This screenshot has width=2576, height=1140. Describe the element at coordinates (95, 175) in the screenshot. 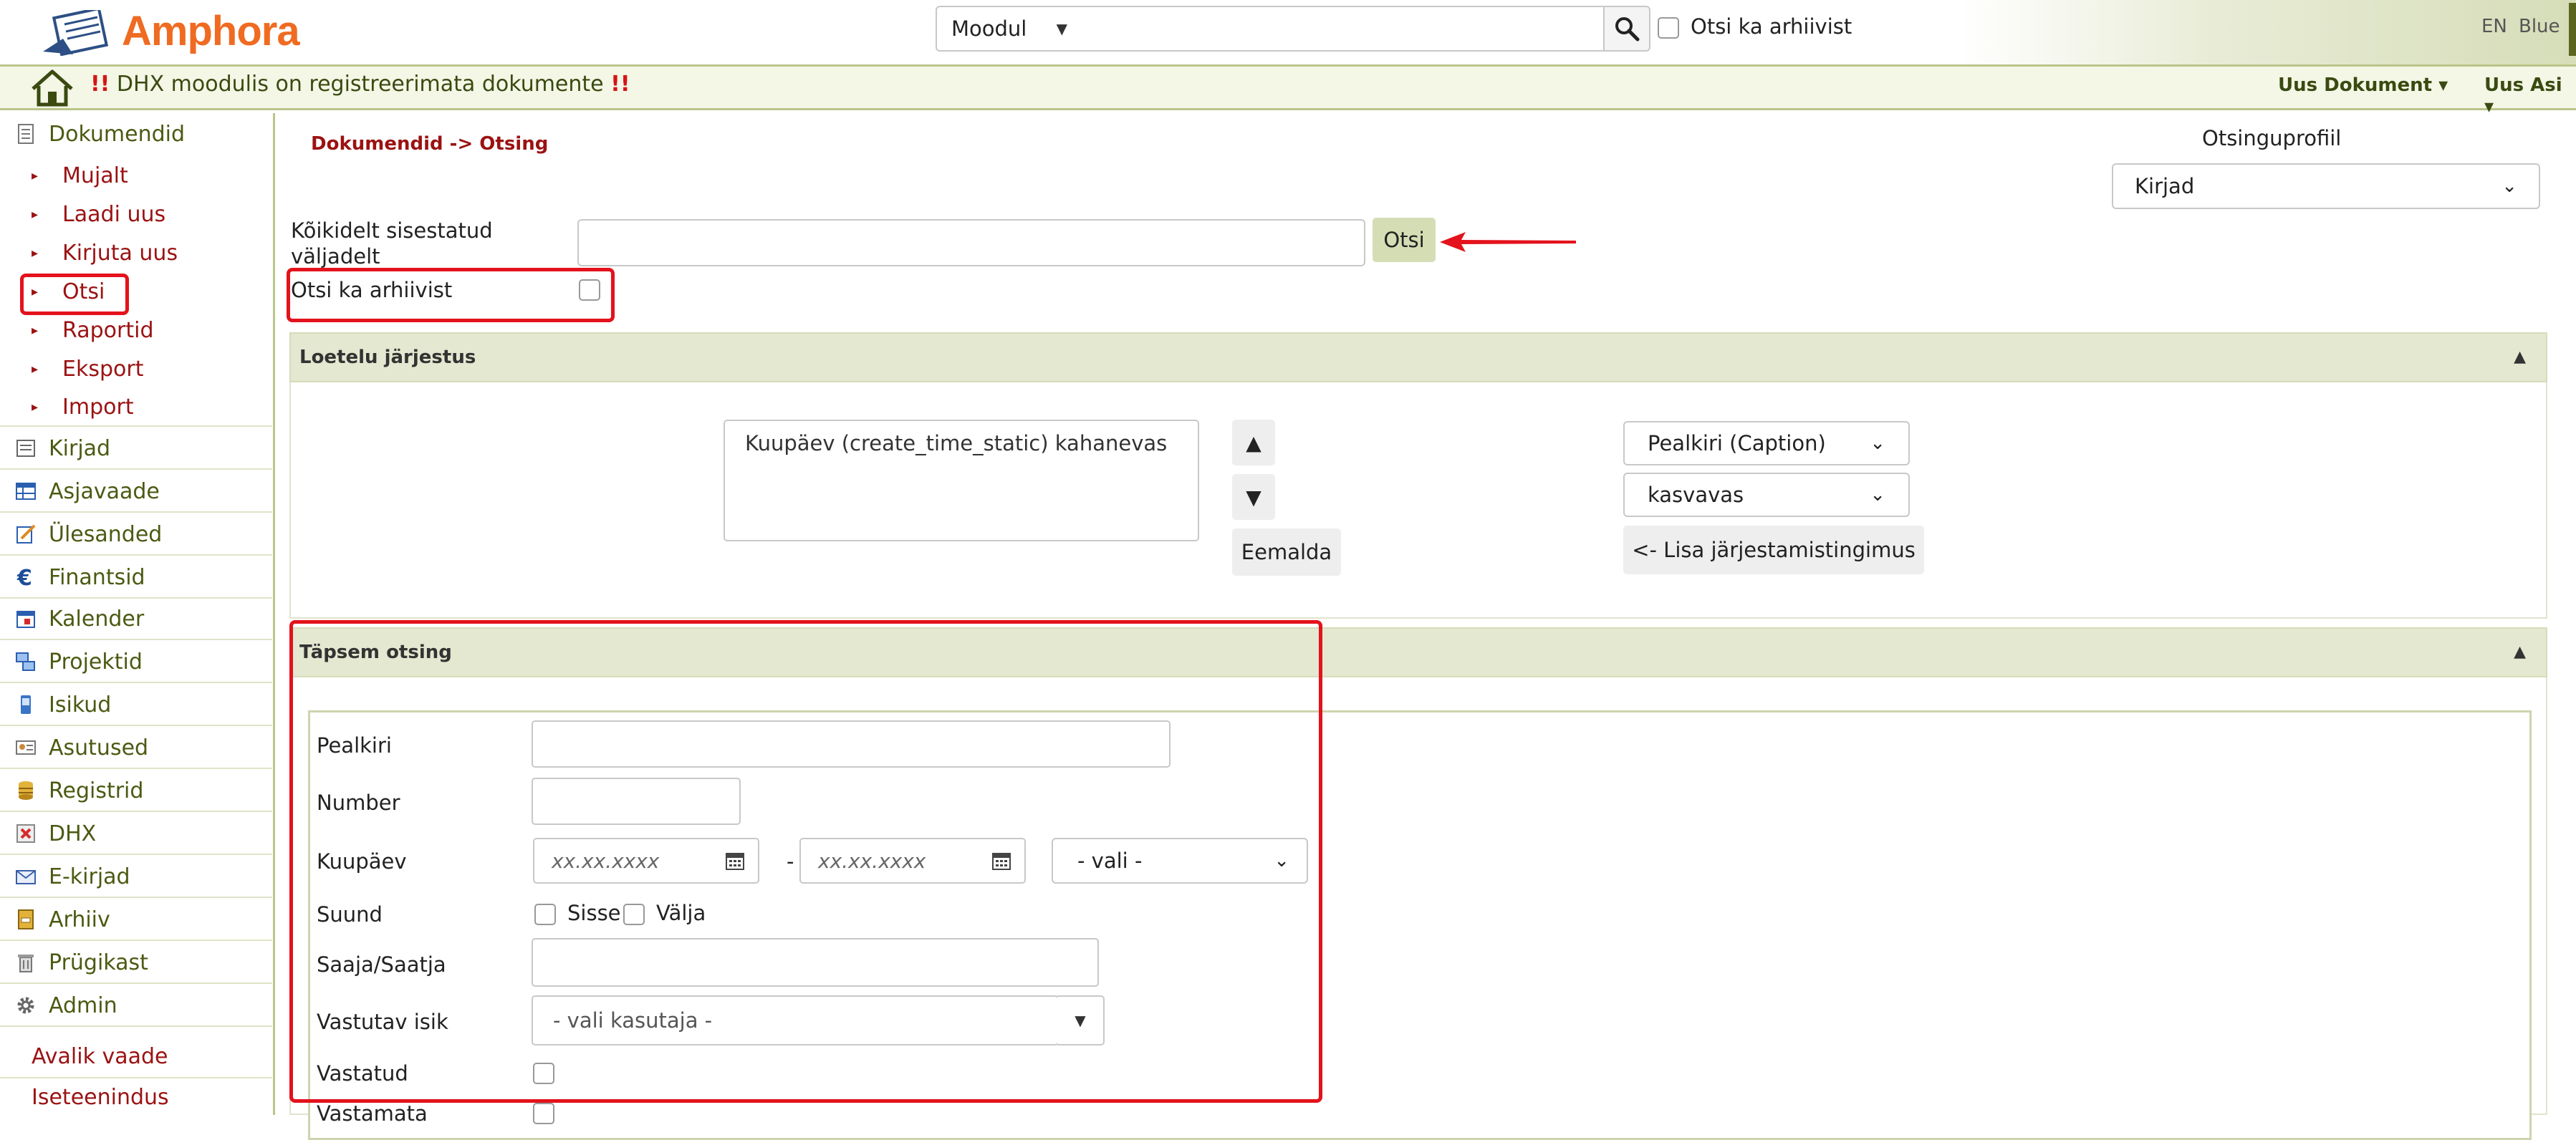

I see `sidebar-sub-label: Mujalt` at that location.